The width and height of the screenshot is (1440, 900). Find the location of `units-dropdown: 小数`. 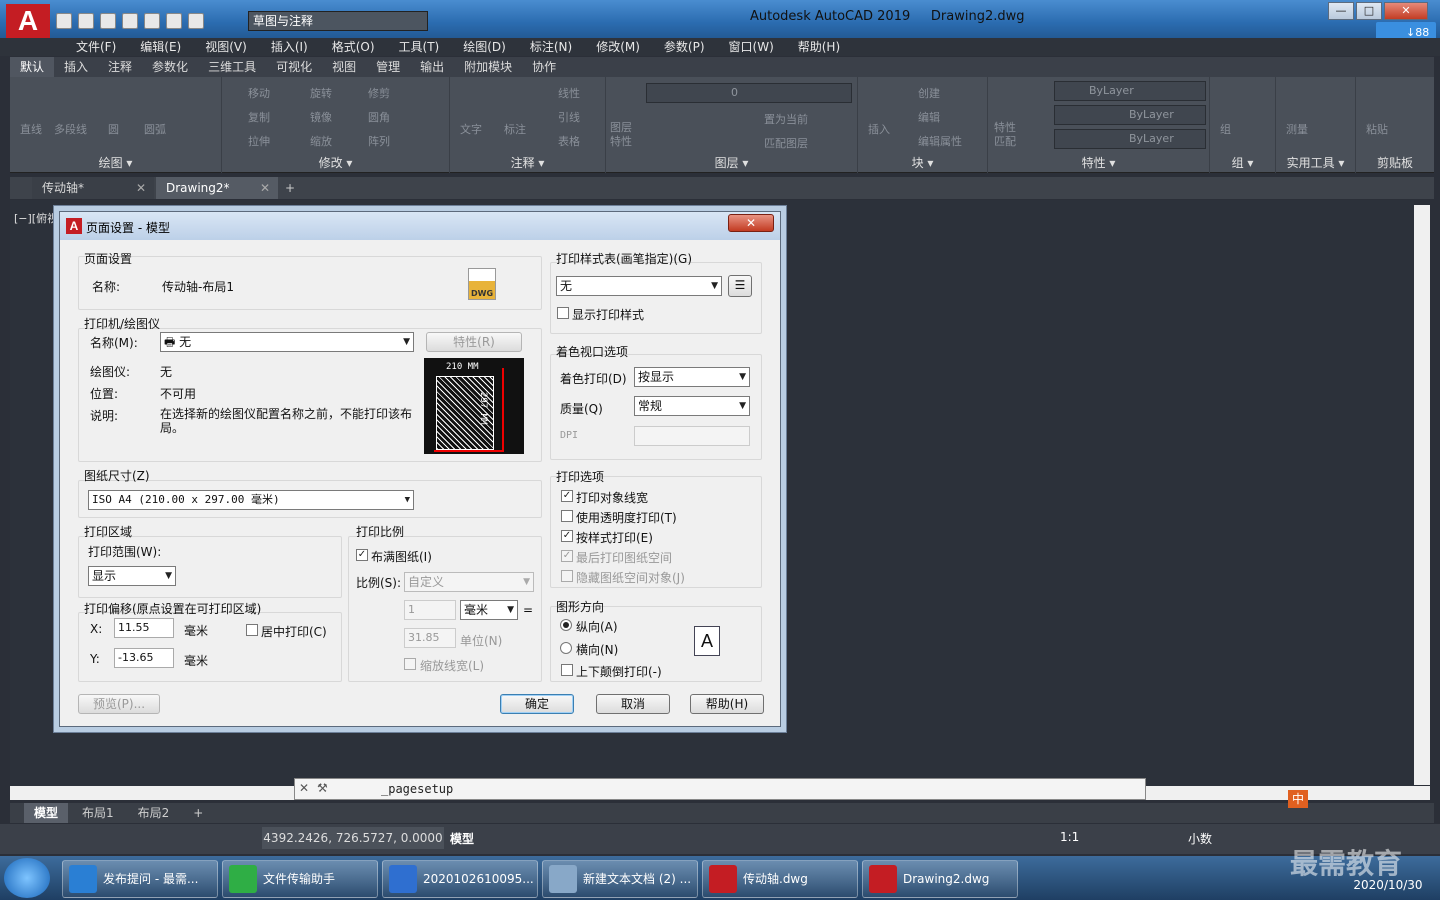

units-dropdown: 小数 is located at coordinates (1200, 838).